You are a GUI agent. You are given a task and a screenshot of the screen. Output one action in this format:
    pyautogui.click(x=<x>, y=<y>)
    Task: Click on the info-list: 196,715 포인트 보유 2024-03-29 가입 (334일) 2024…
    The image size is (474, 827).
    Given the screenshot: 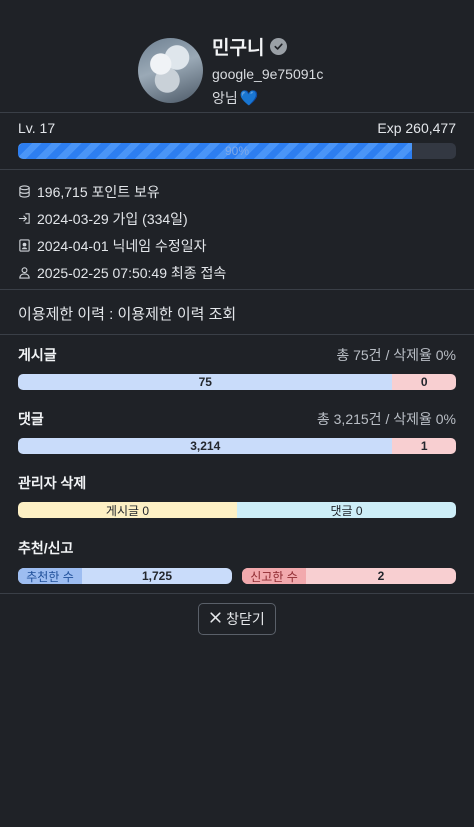 What is the action you would take?
    pyautogui.click(x=122, y=232)
    